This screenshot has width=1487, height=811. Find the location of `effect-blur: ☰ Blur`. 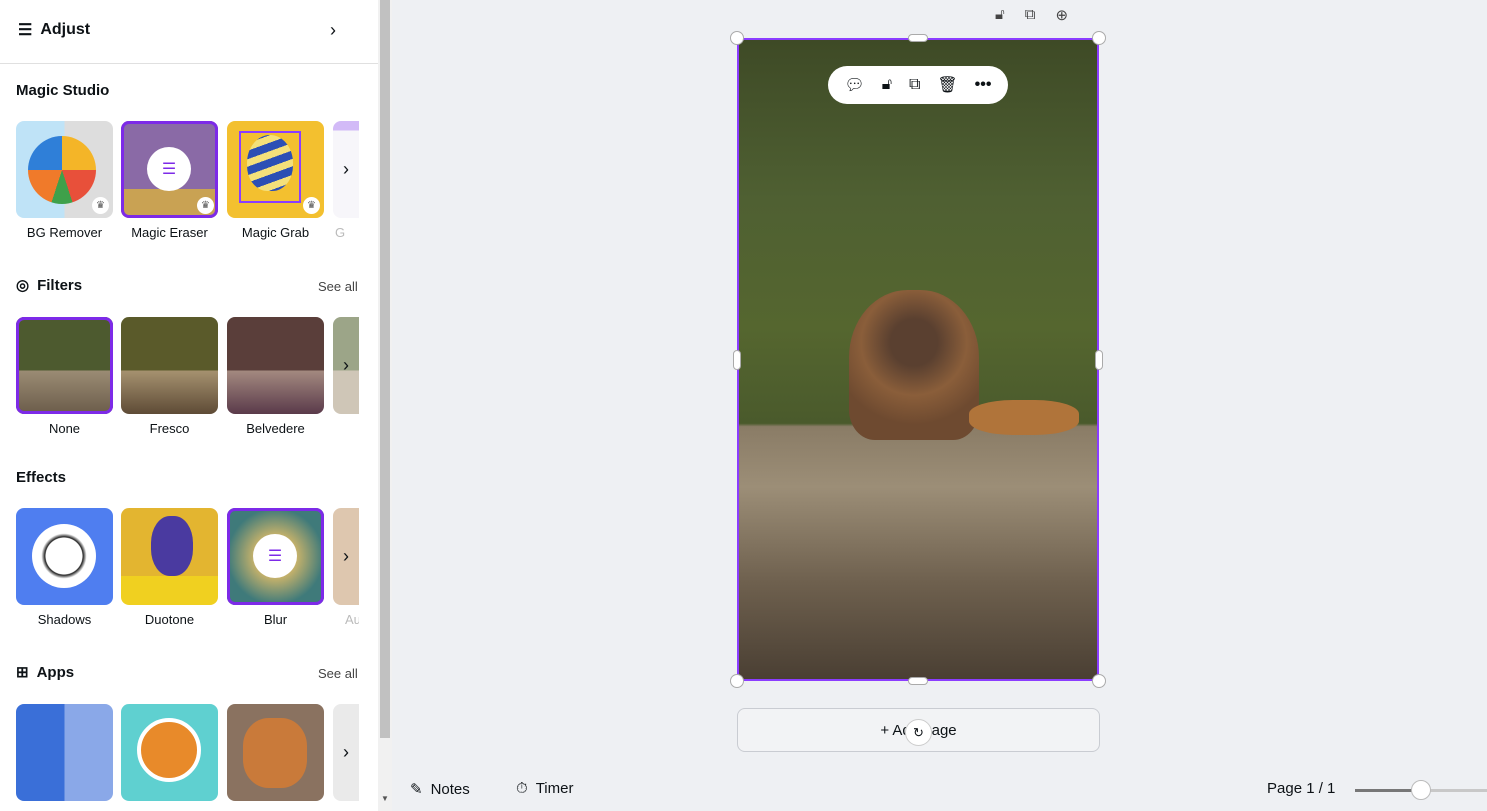

effect-blur: ☰ Blur is located at coordinates (275, 567).